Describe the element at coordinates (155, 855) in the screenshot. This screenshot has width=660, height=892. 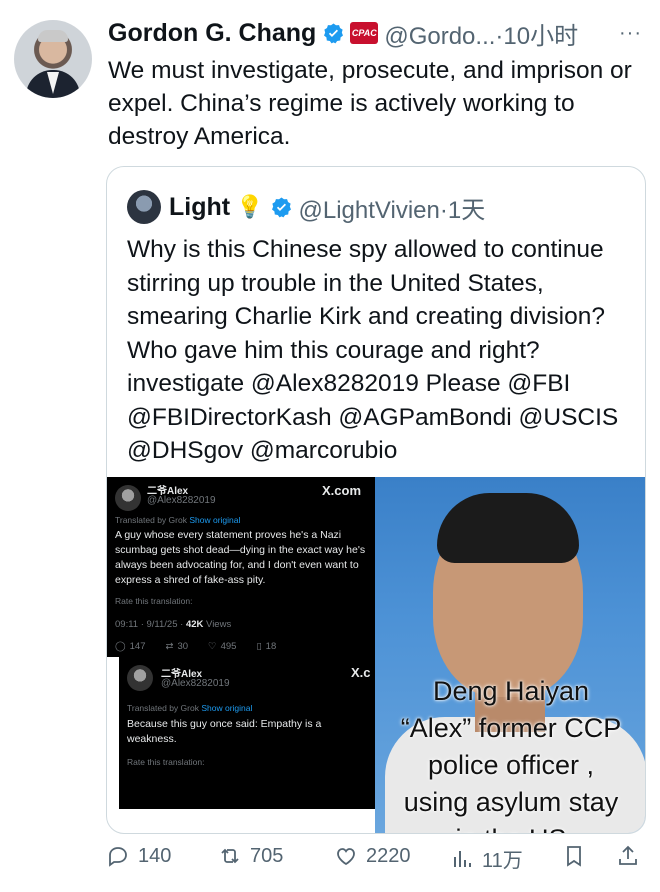
I see `reply-count: 140` at that location.